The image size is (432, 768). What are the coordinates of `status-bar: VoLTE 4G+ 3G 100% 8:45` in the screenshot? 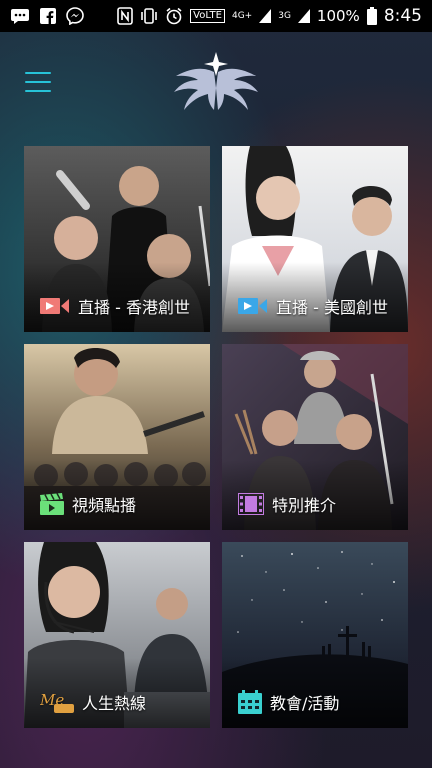 It's located at (216, 16).